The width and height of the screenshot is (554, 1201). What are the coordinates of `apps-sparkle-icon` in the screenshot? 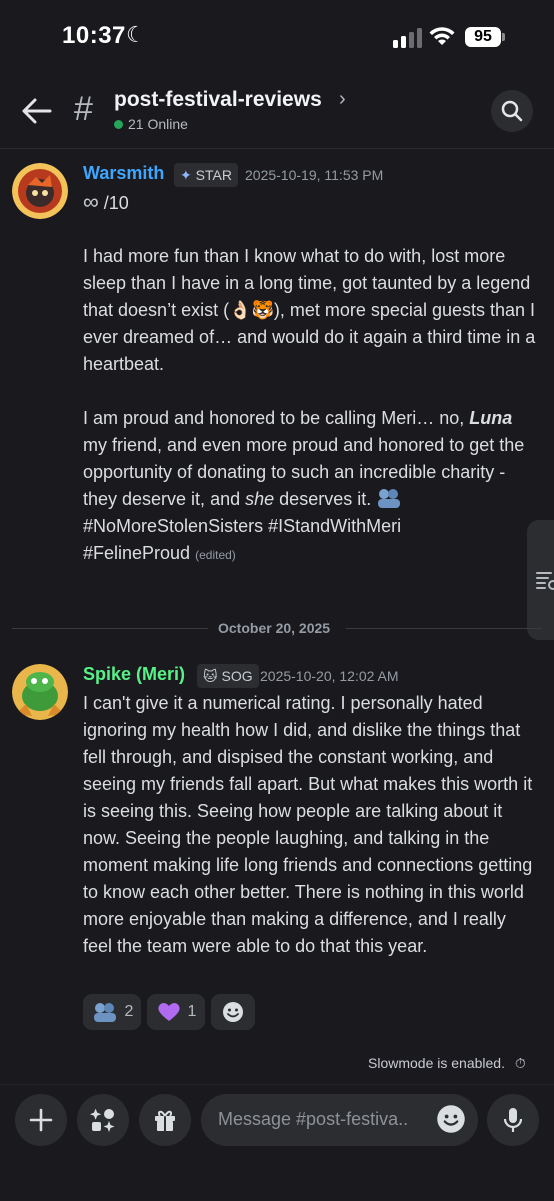 It's located at (102, 1120).